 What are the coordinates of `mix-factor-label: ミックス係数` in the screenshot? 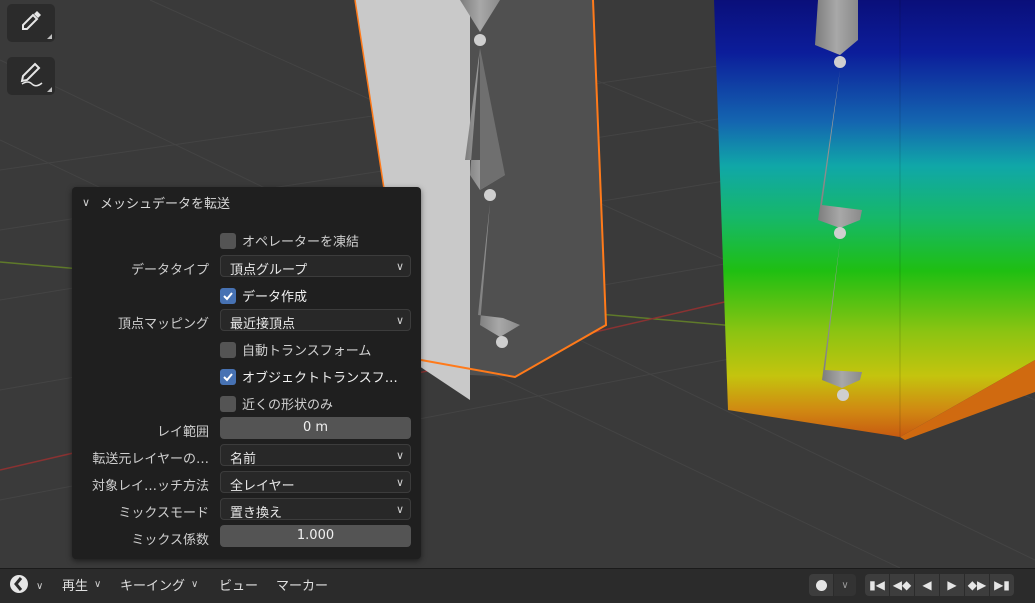 It's located at (170, 540).